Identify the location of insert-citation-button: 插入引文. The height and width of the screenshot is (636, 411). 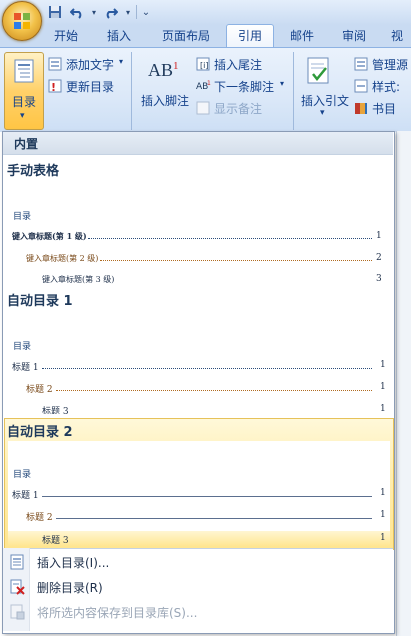
(325, 100).